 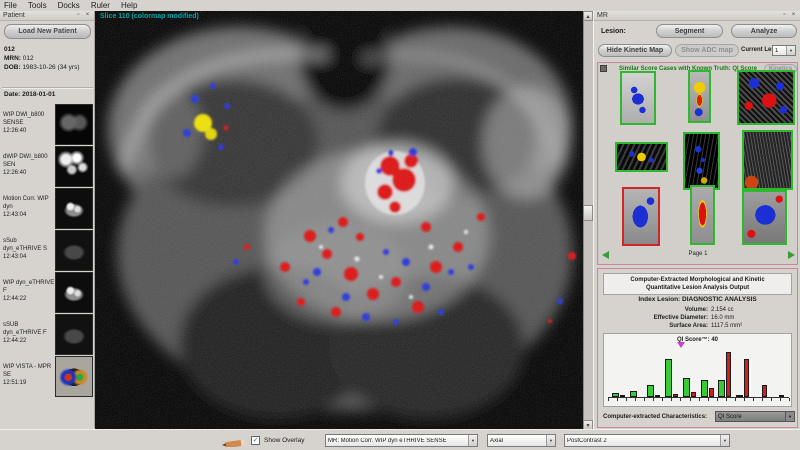 I want to click on menu-item-ruler: Ruler, so click(x=100, y=5).